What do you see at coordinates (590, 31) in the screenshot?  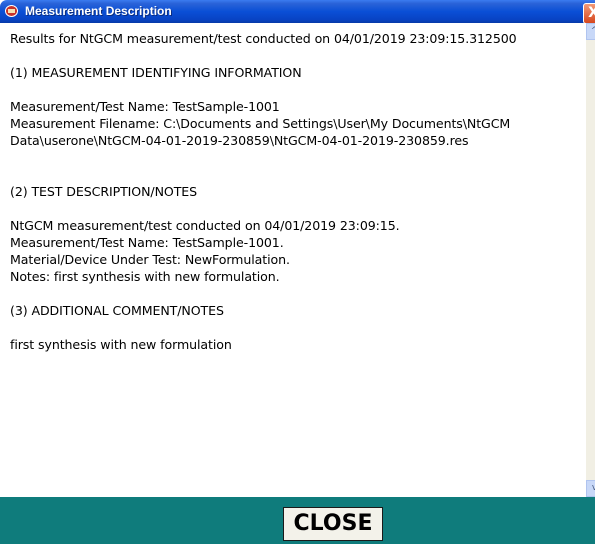 I see `scroll-up-arrow-icon: ^` at bounding box center [590, 31].